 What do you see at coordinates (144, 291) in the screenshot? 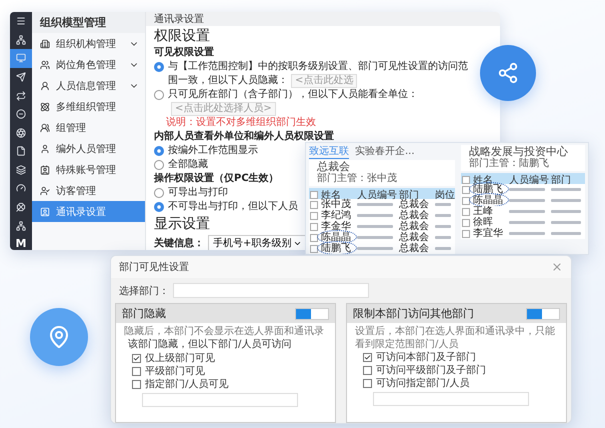
I see `field-label: 选择部门：` at bounding box center [144, 291].